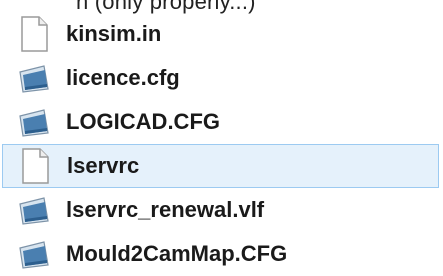 This screenshot has width=443, height=276. I want to click on file-name: licence.cfg, so click(123, 77).